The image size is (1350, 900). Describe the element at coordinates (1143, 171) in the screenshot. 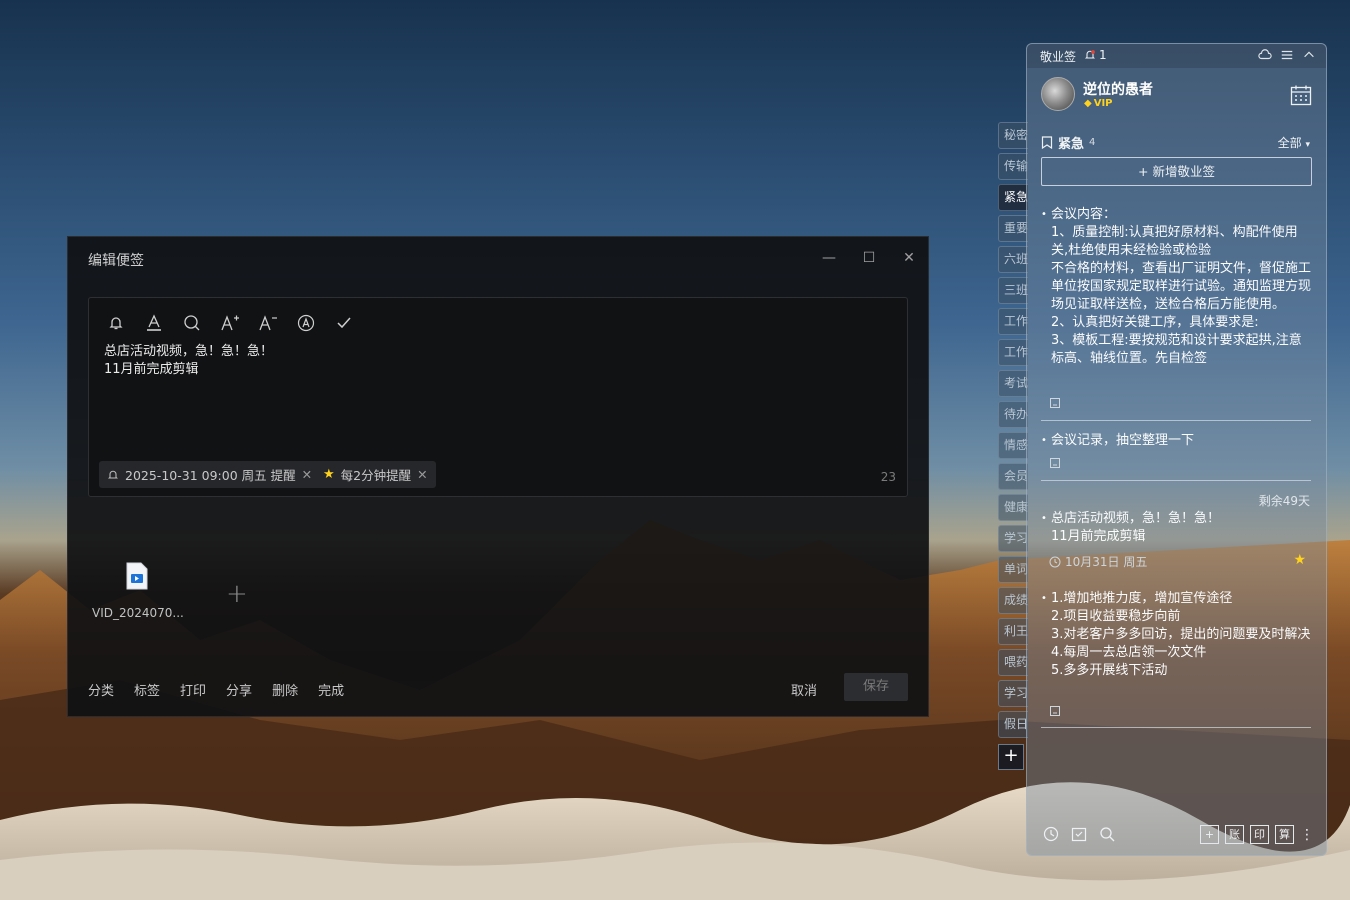

I see `plus-icon: +` at that location.